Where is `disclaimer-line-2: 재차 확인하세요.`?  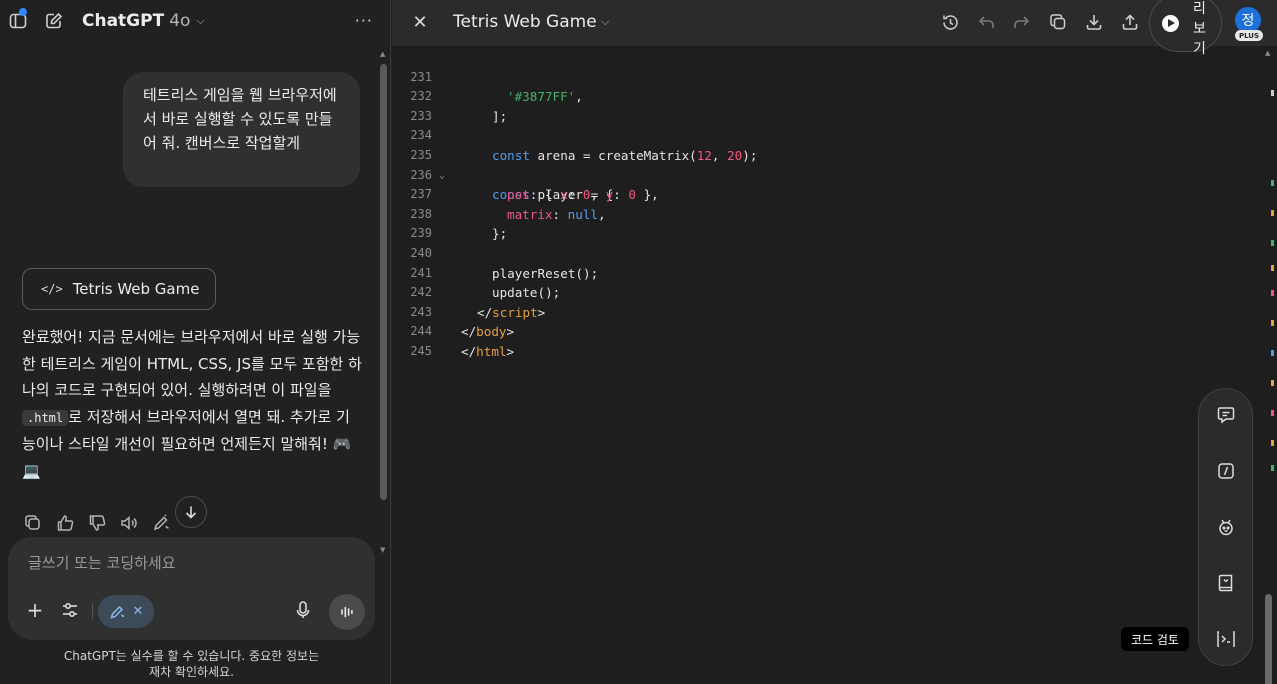
disclaimer-line-2: 재차 확인하세요. is located at coordinates (191, 672).